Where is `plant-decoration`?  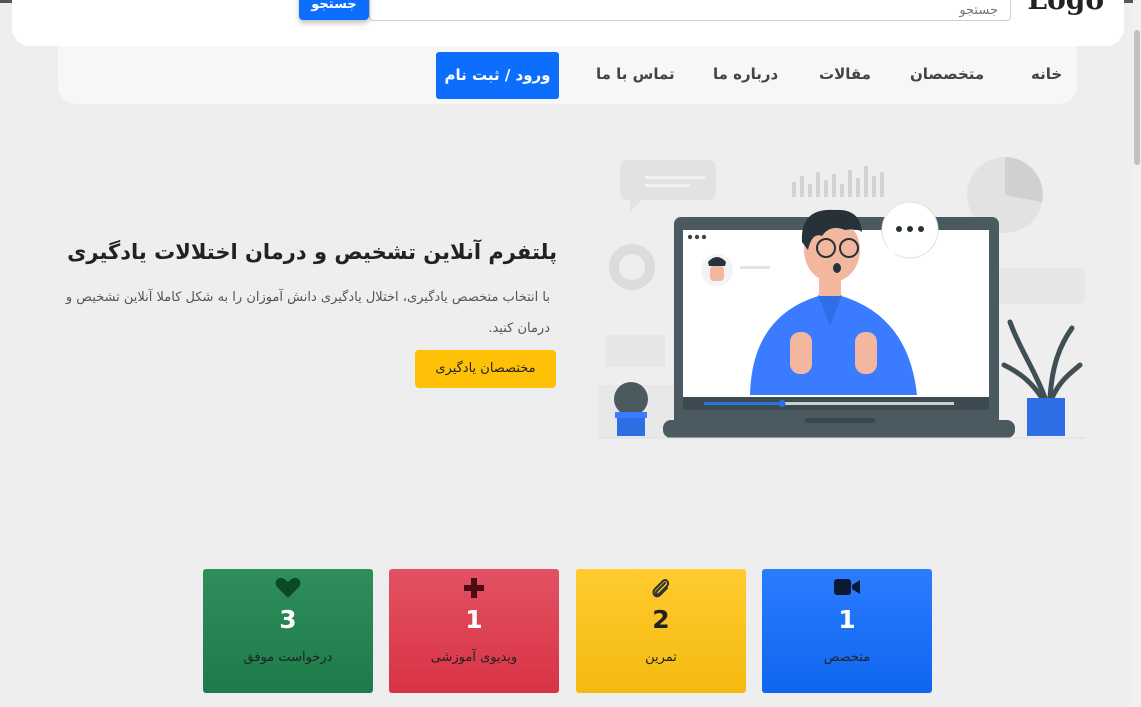 plant-decoration is located at coordinates (1042, 360).